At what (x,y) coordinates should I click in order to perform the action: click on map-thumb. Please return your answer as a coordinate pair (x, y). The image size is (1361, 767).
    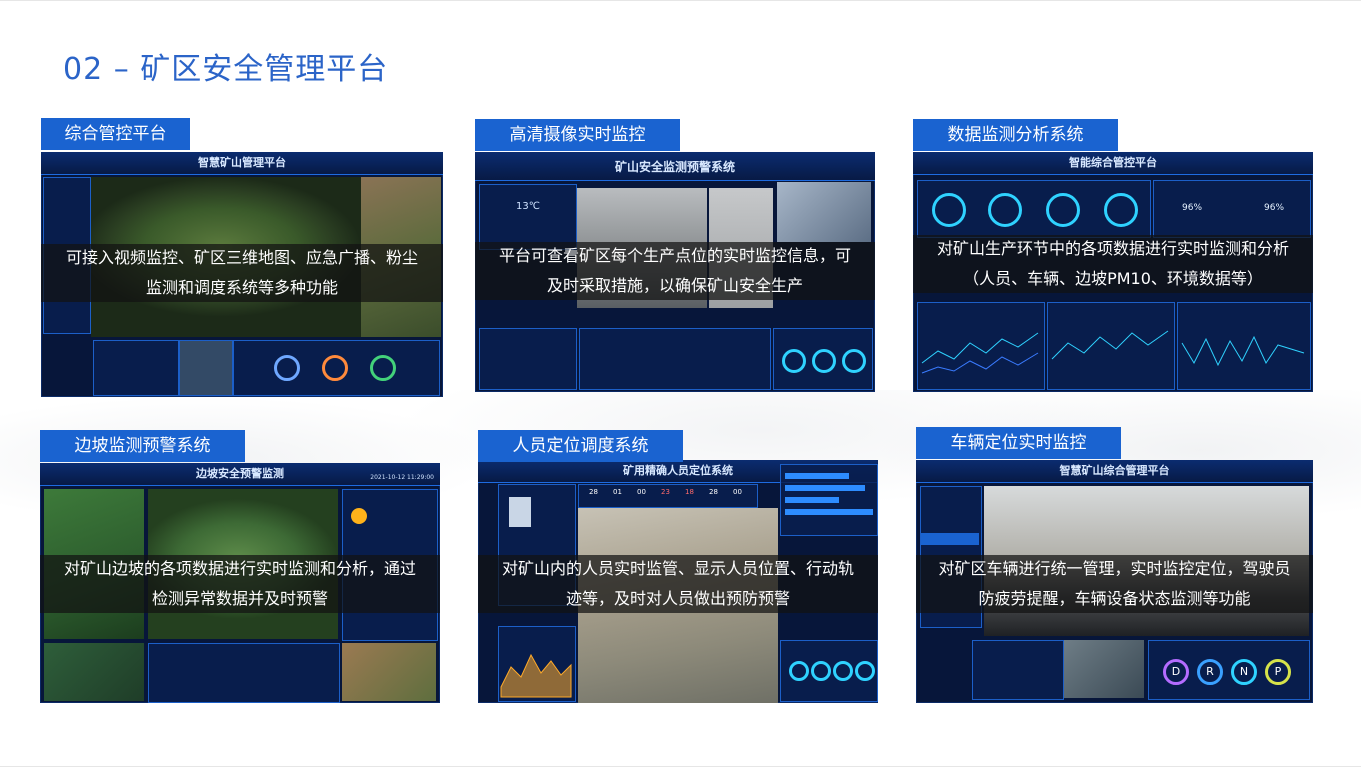
    Looking at the image, I should click on (1104, 669).